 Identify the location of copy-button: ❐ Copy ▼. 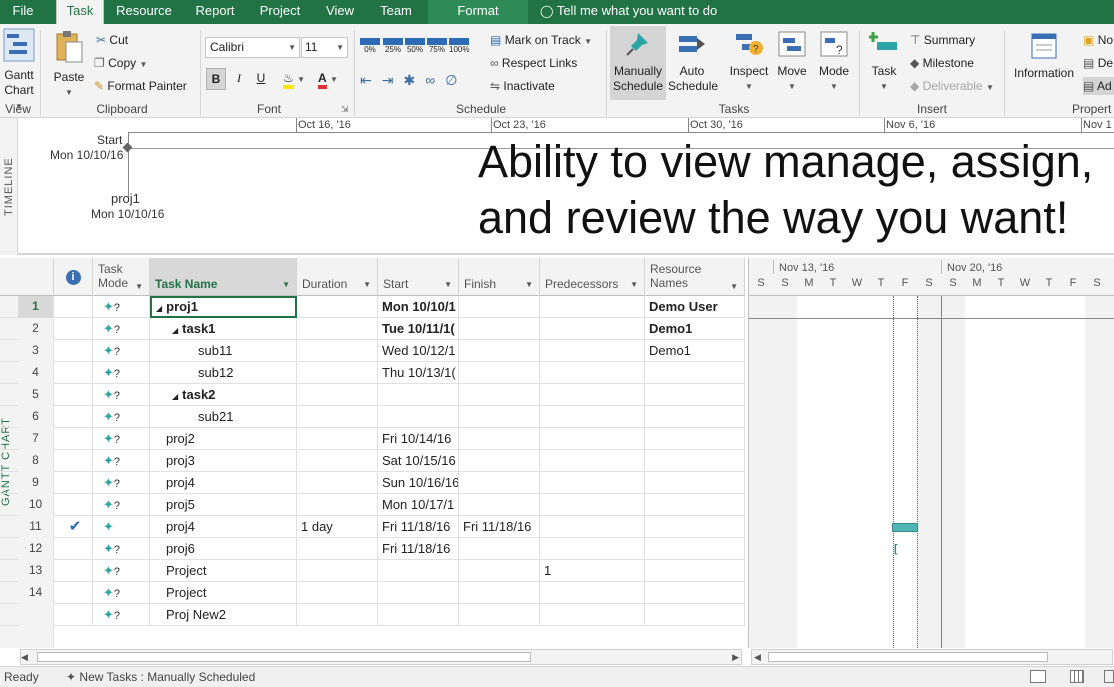
(120, 63).